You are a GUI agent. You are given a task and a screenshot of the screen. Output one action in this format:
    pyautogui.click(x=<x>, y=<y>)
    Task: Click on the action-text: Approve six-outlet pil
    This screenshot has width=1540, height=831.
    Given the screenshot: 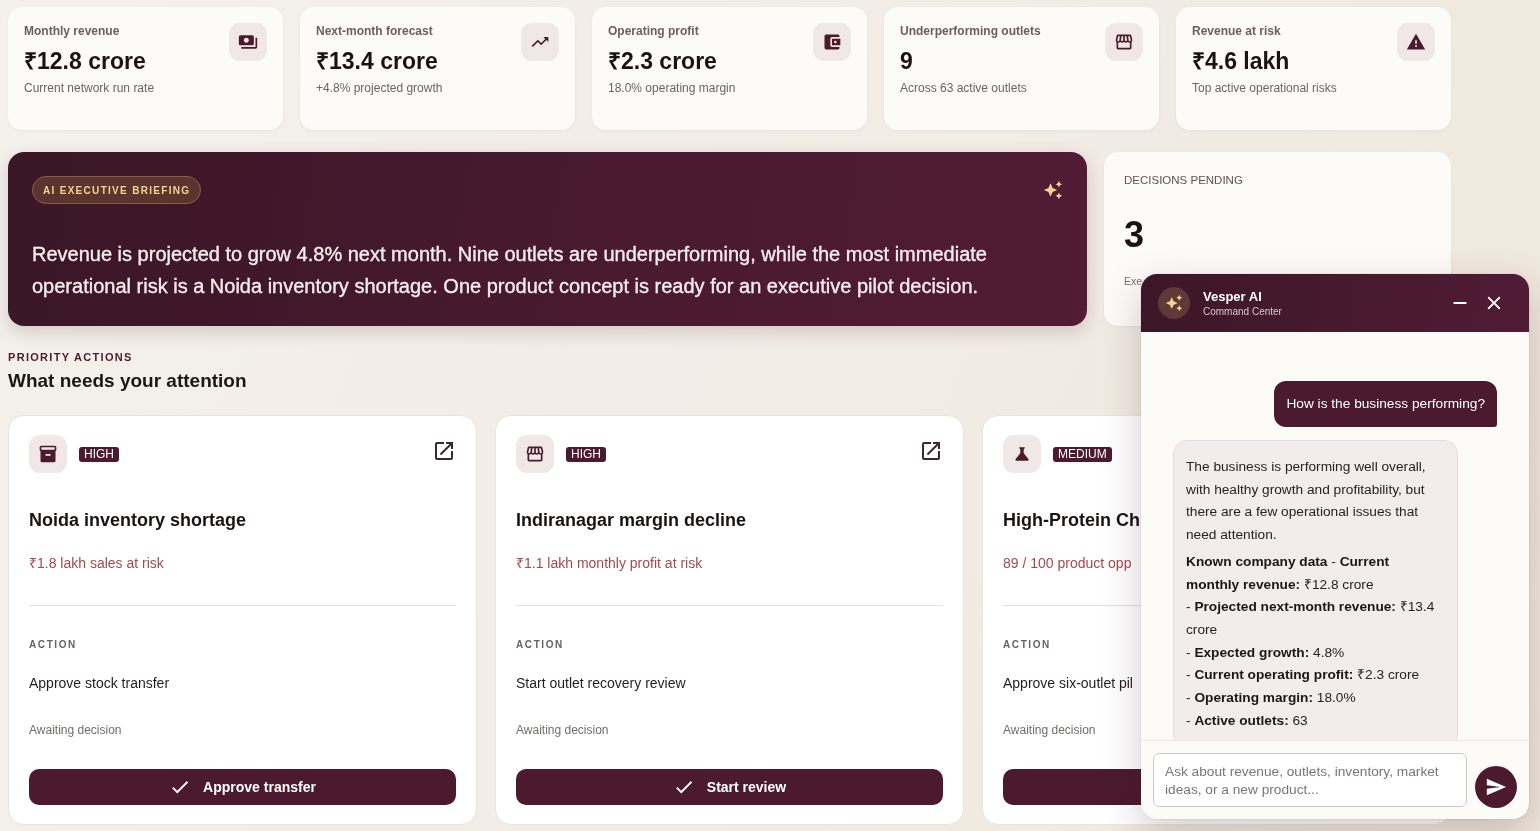 What is the action you would take?
    pyautogui.click(x=1068, y=683)
    